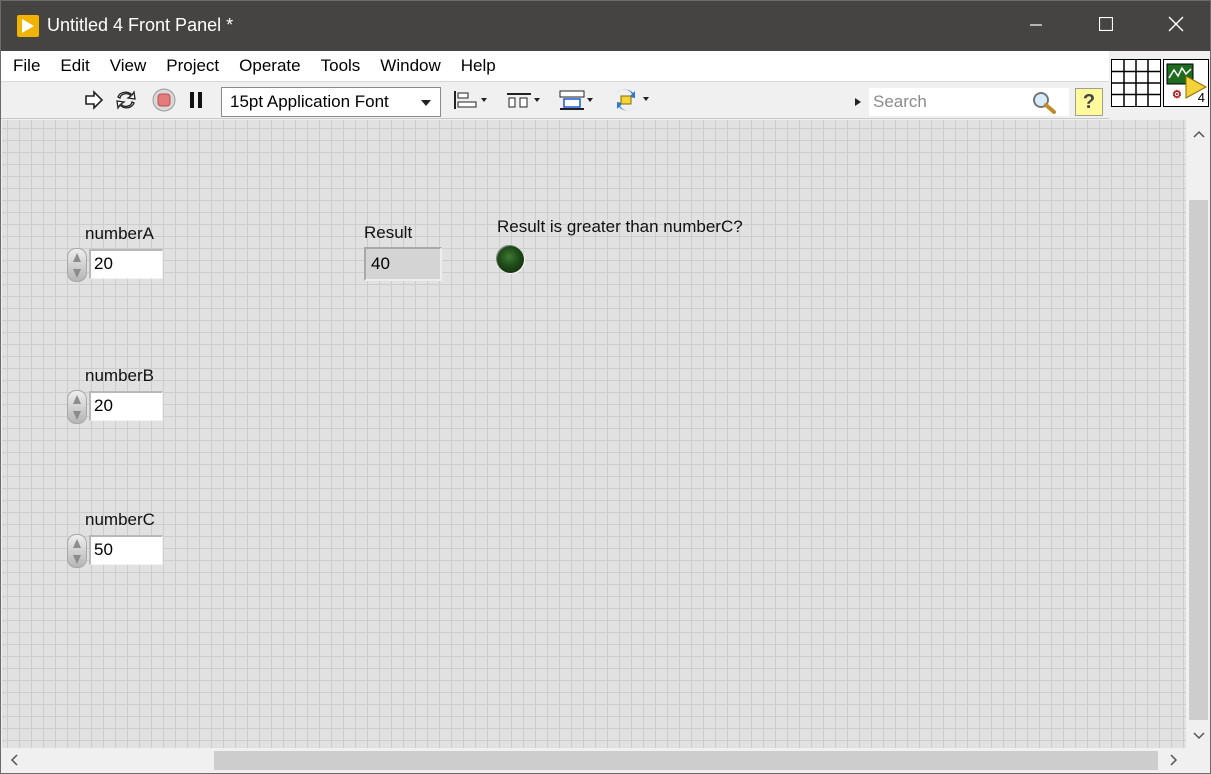  What do you see at coordinates (1136, 83) in the screenshot?
I see `connector-pane` at bounding box center [1136, 83].